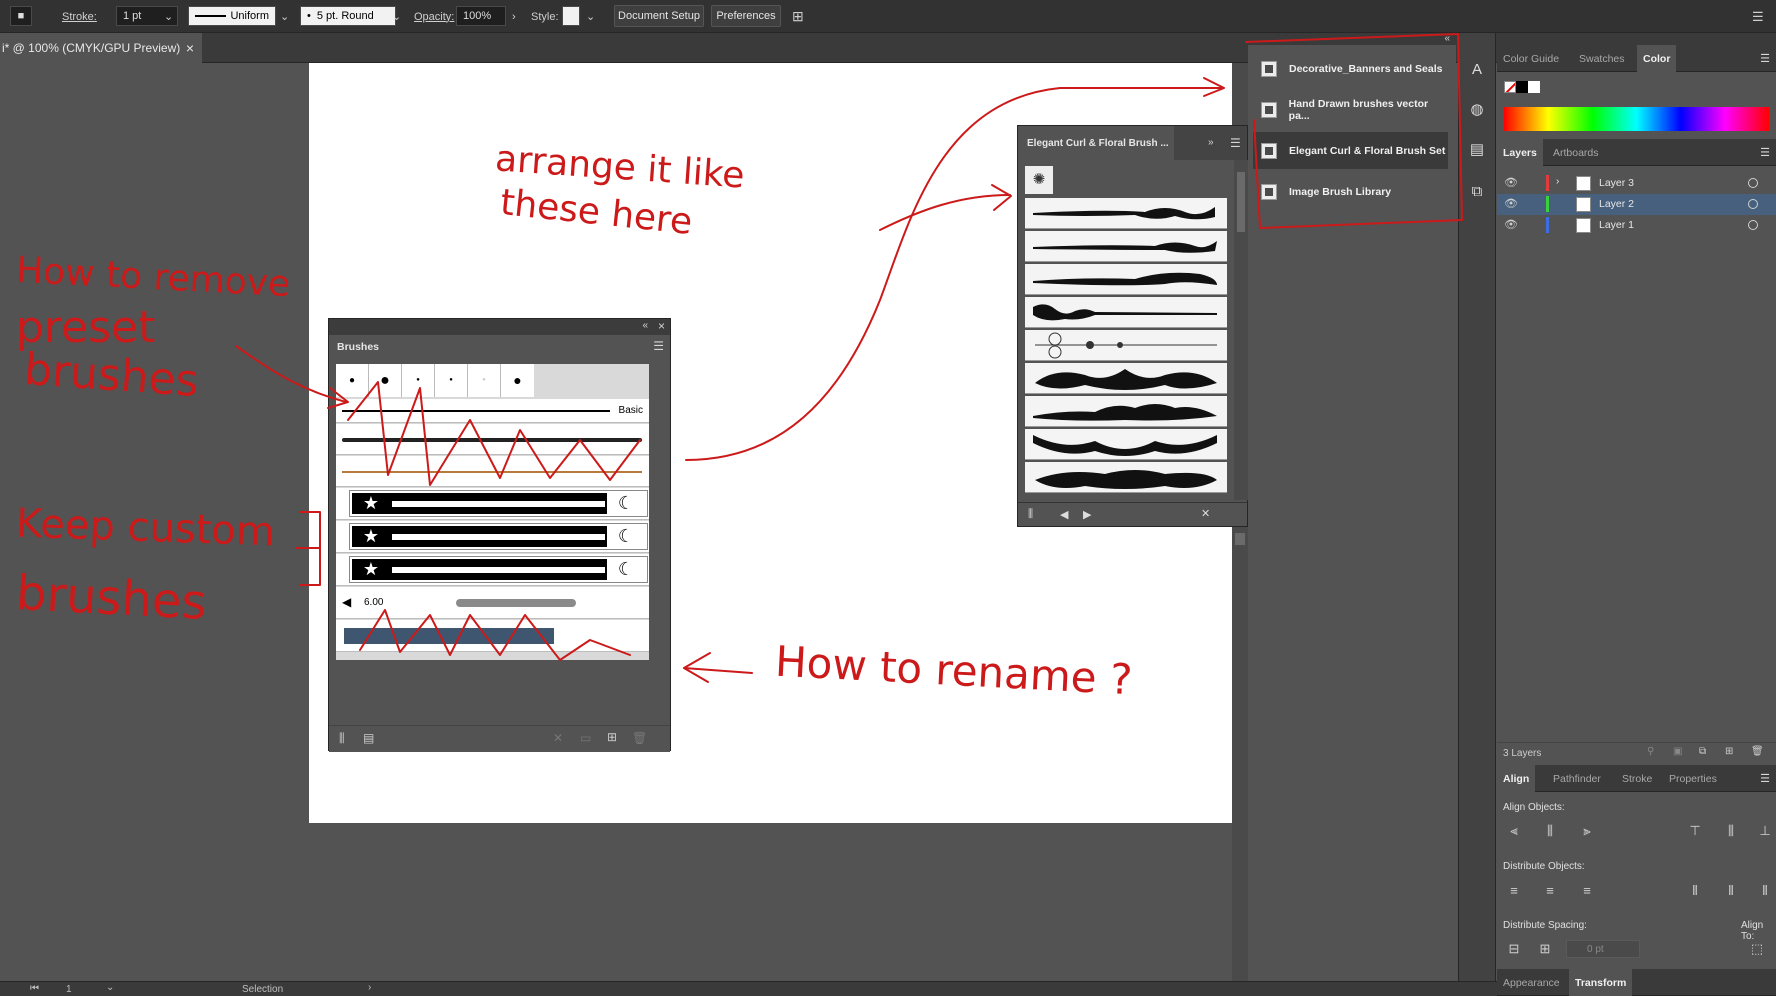 Image resolution: width=1776 pixels, height=996 pixels. Describe the element at coordinates (1531, 58) in the screenshot. I see `tab-color-guide: Color Guide` at that location.